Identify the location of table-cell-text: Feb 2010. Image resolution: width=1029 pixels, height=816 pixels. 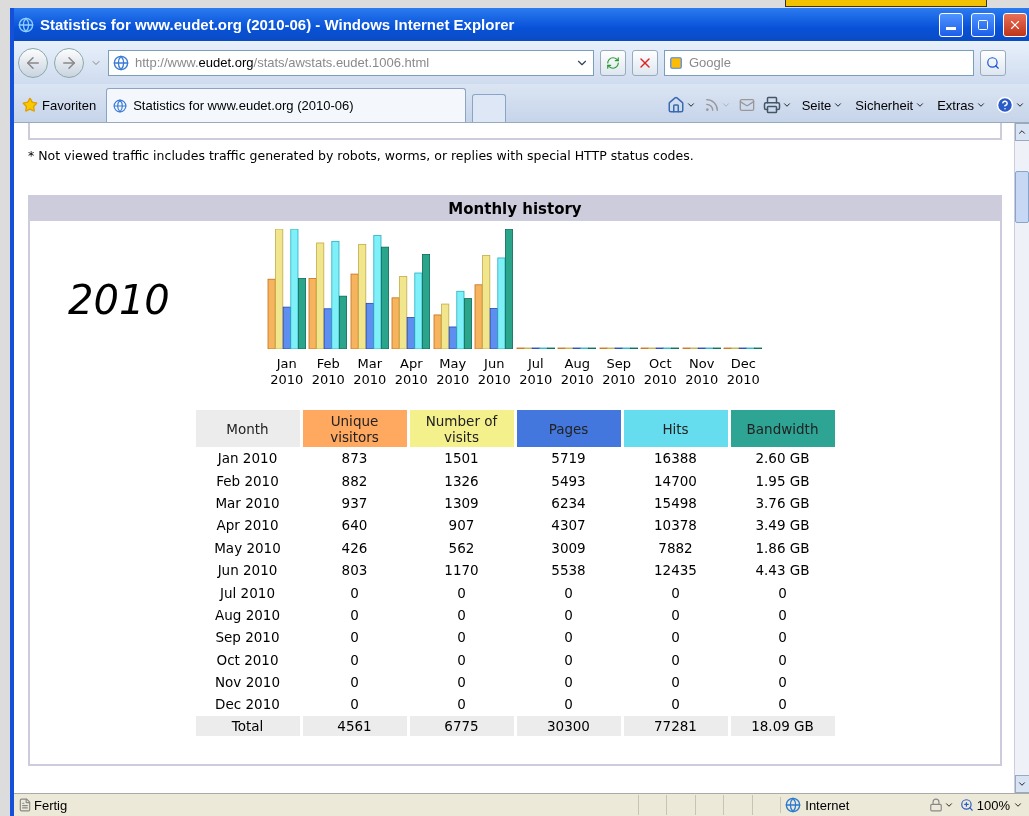
(247, 481).